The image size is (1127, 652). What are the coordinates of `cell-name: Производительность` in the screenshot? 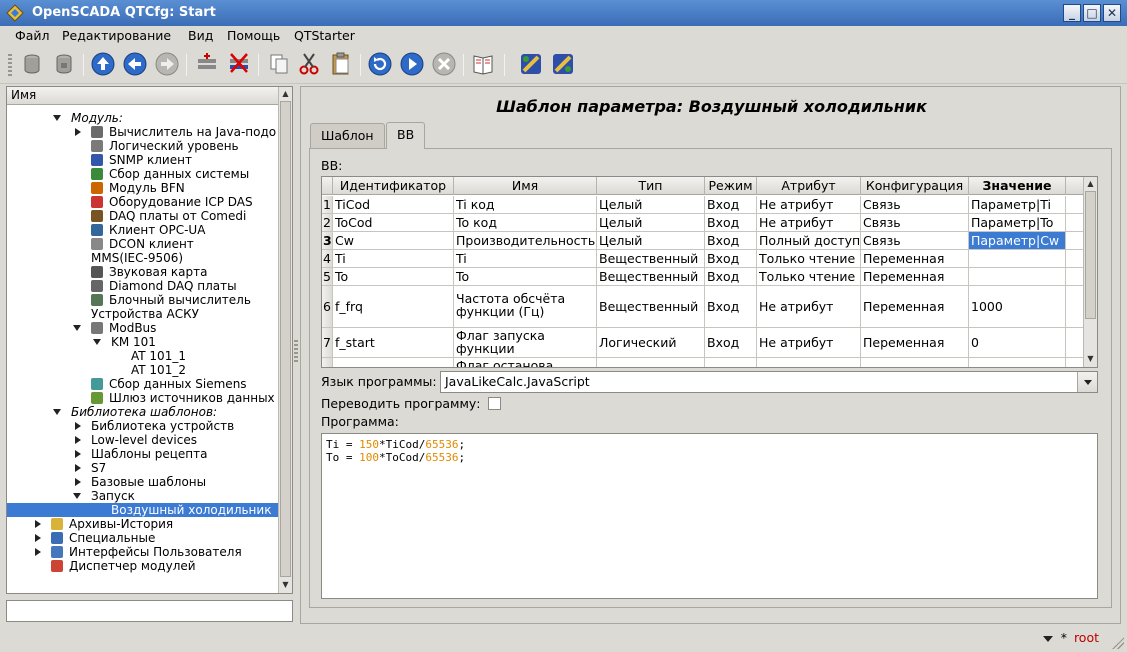 It's located at (525, 240).